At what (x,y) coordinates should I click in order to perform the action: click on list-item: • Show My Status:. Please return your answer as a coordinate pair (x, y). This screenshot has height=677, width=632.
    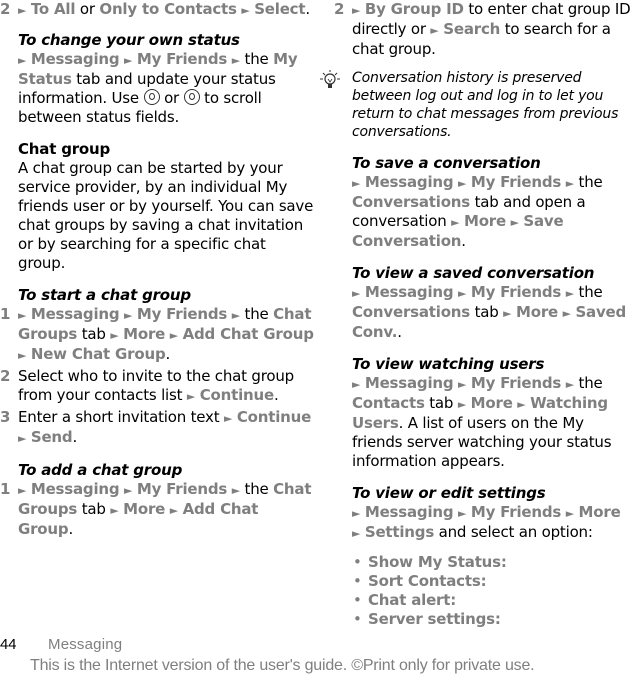
    Looking at the image, I should click on (483, 562).